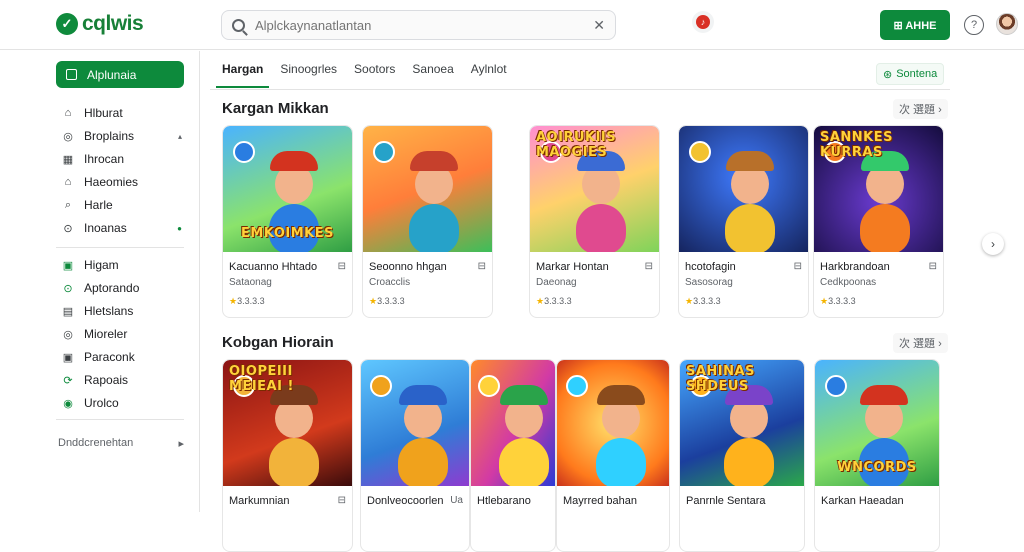 This screenshot has height=552, width=1024. What do you see at coordinates (259, 501) in the screenshot?
I see `game-title: Markumnian` at bounding box center [259, 501].